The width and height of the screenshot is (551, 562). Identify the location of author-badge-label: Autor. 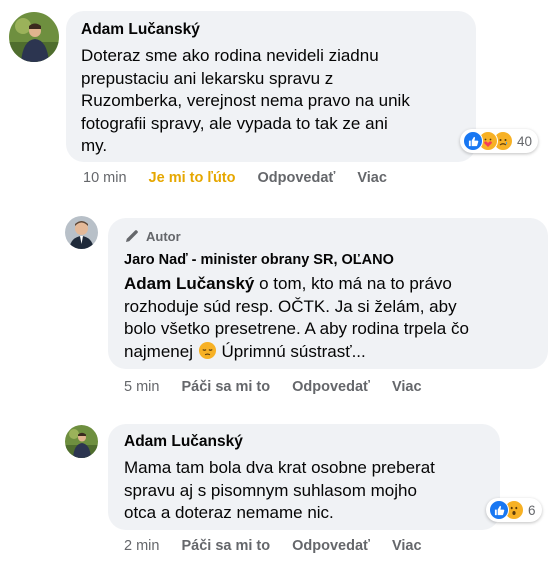
(163, 236).